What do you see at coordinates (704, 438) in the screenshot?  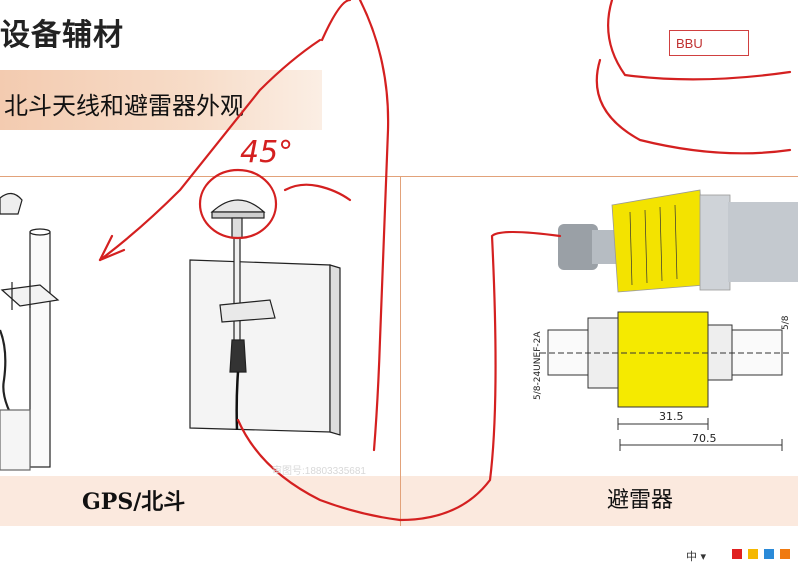 I see `dim-outer: 70.5` at bounding box center [704, 438].